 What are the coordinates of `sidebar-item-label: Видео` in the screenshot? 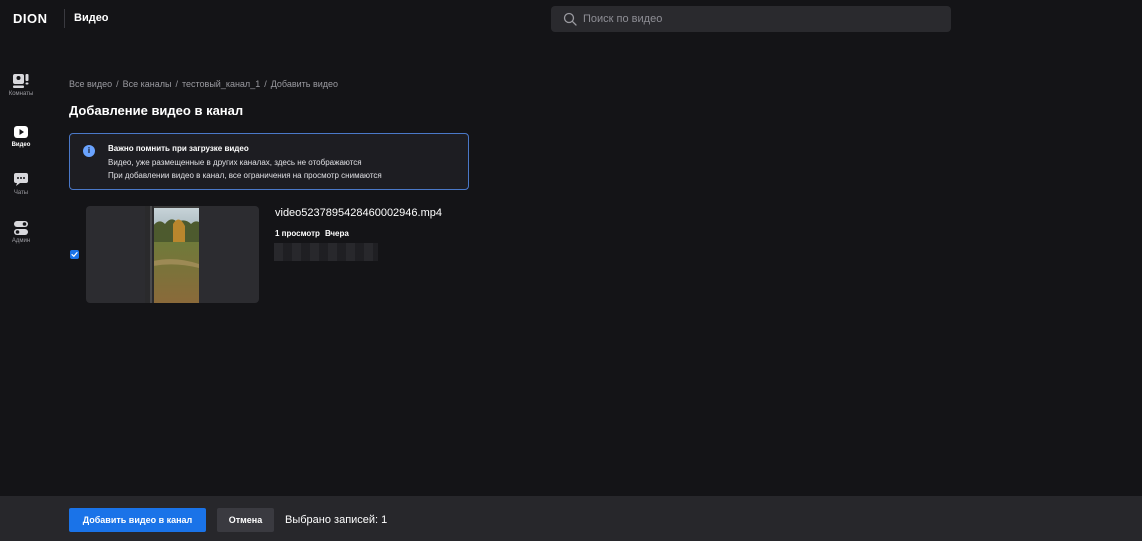 It's located at (21, 145).